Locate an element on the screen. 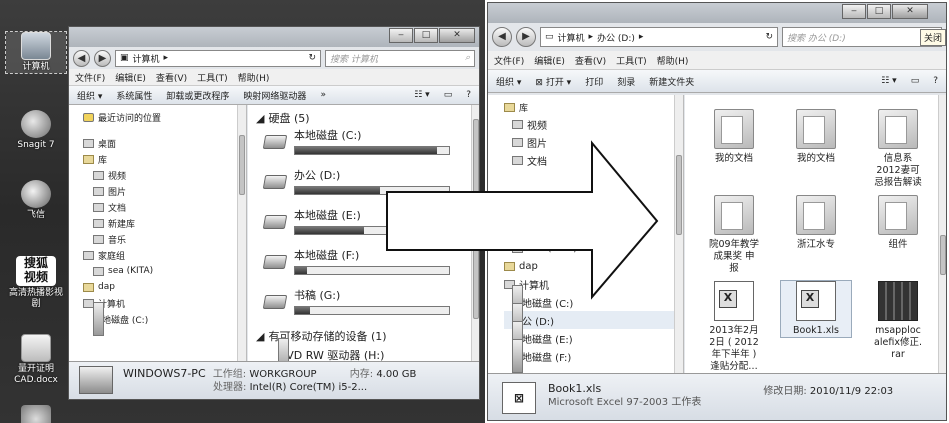  desktop-icon-snagit: Snagit 7 is located at coordinates (36, 130).